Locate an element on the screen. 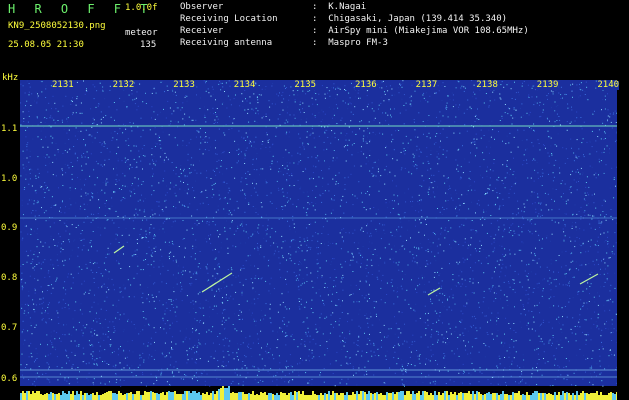  x-tick-label: 2137 is located at coordinates (426, 85).